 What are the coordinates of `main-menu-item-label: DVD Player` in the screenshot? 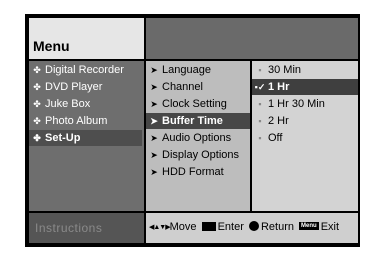 It's located at (74, 87).